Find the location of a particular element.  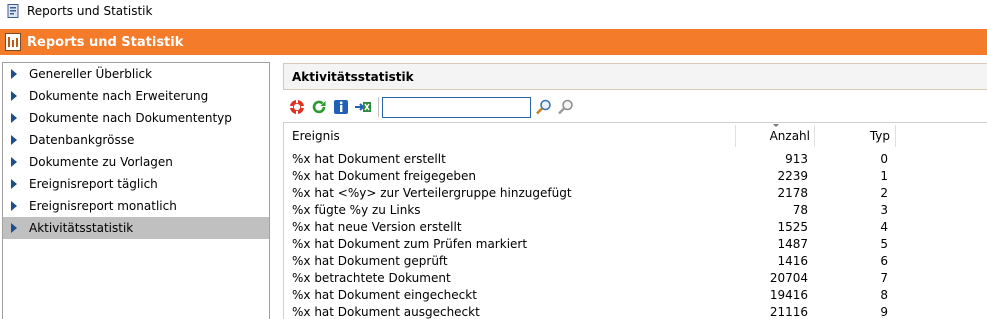

cell-typ: 0 is located at coordinates (884, 159).